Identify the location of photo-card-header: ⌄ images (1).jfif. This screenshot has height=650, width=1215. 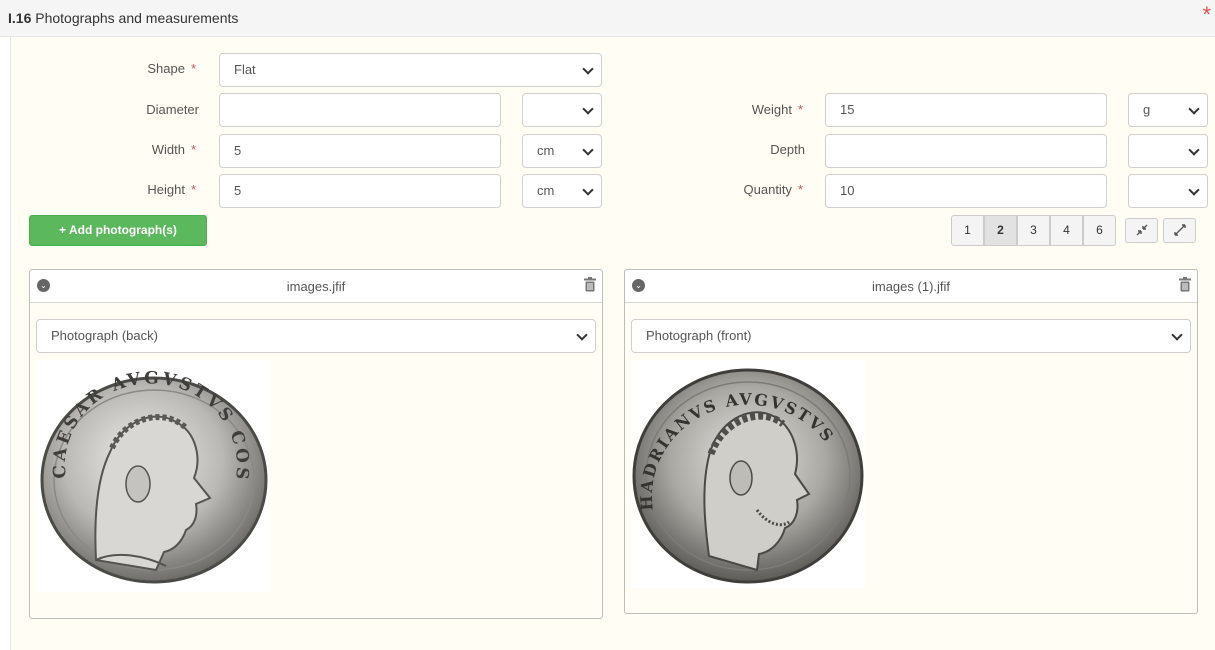
(911, 286).